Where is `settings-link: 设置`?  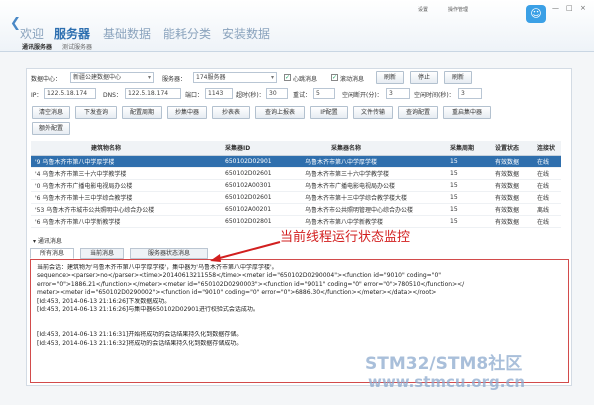
settings-link: 设置 is located at coordinates (423, 9).